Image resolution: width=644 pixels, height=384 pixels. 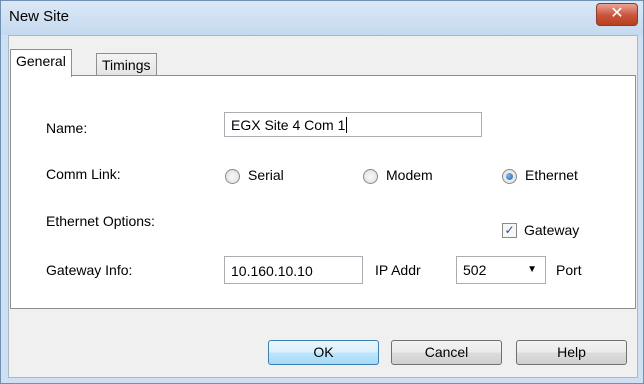 What do you see at coordinates (67, 128) in the screenshot?
I see `name-label: Name:` at bounding box center [67, 128].